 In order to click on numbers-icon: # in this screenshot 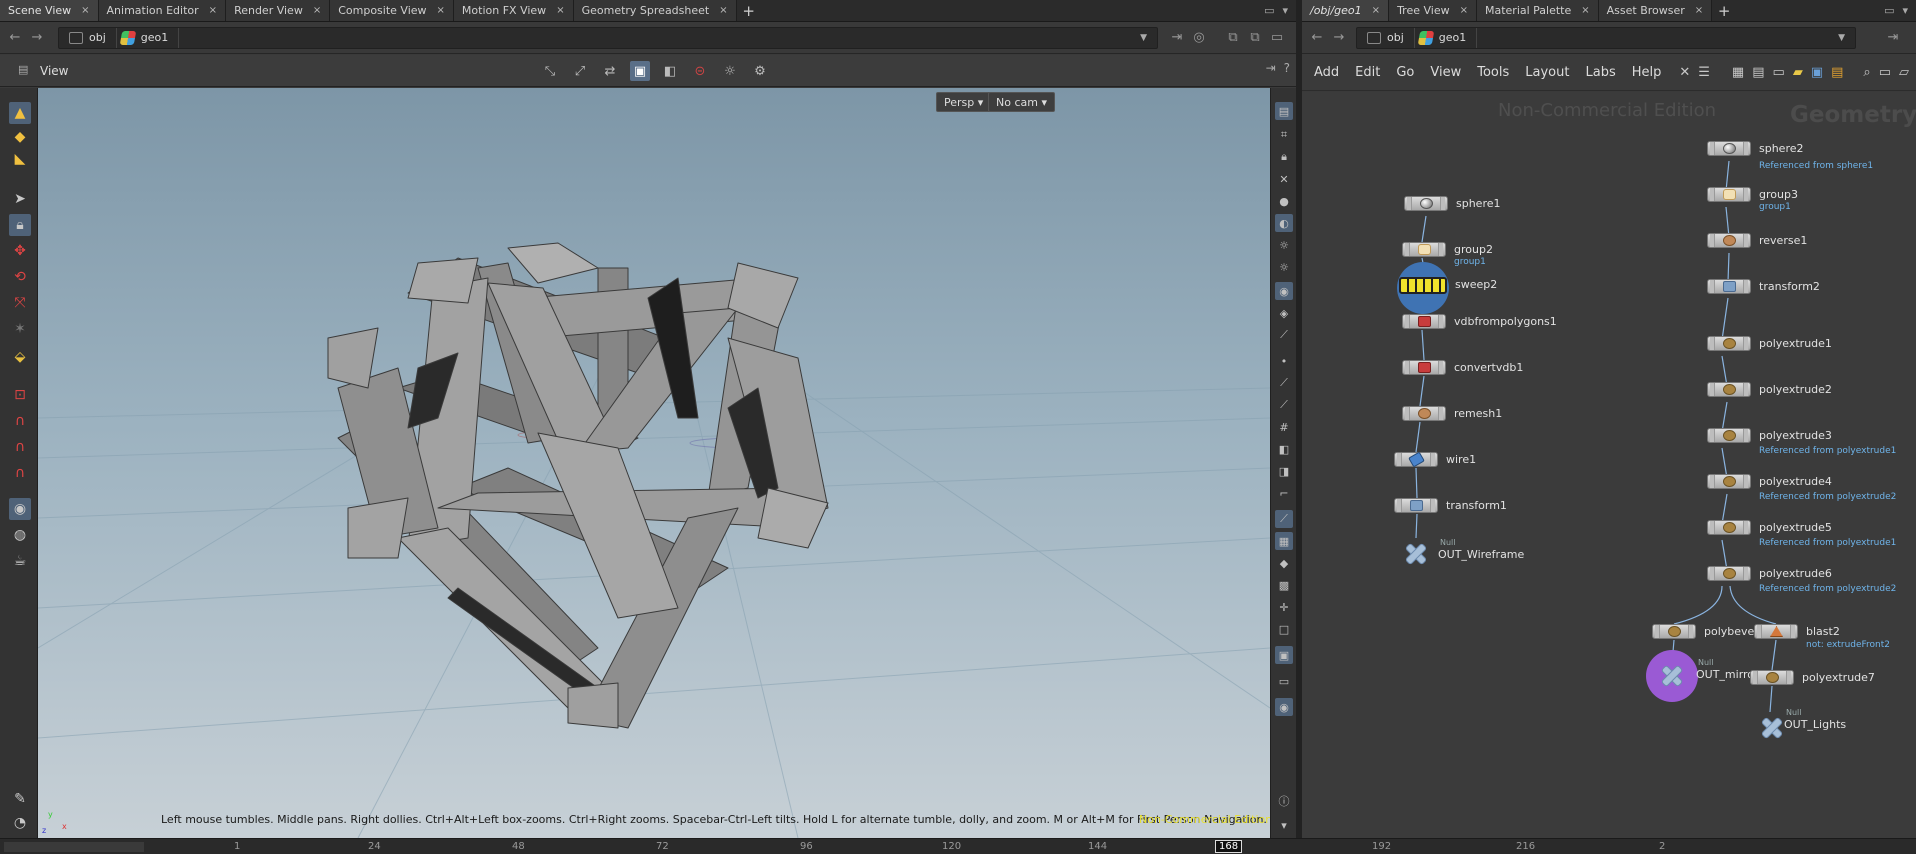, I will do `click(1284, 427)`.